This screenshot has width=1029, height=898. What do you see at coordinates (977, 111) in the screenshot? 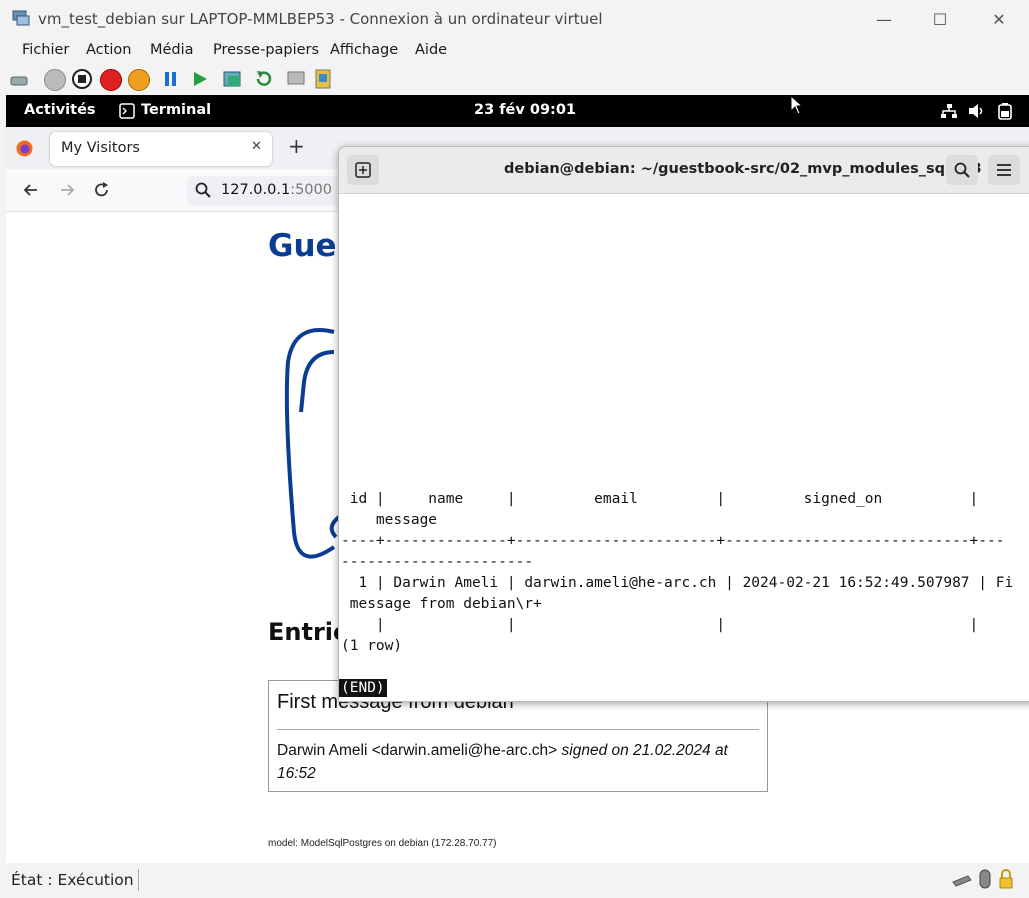
I see `volume-icon` at bounding box center [977, 111].